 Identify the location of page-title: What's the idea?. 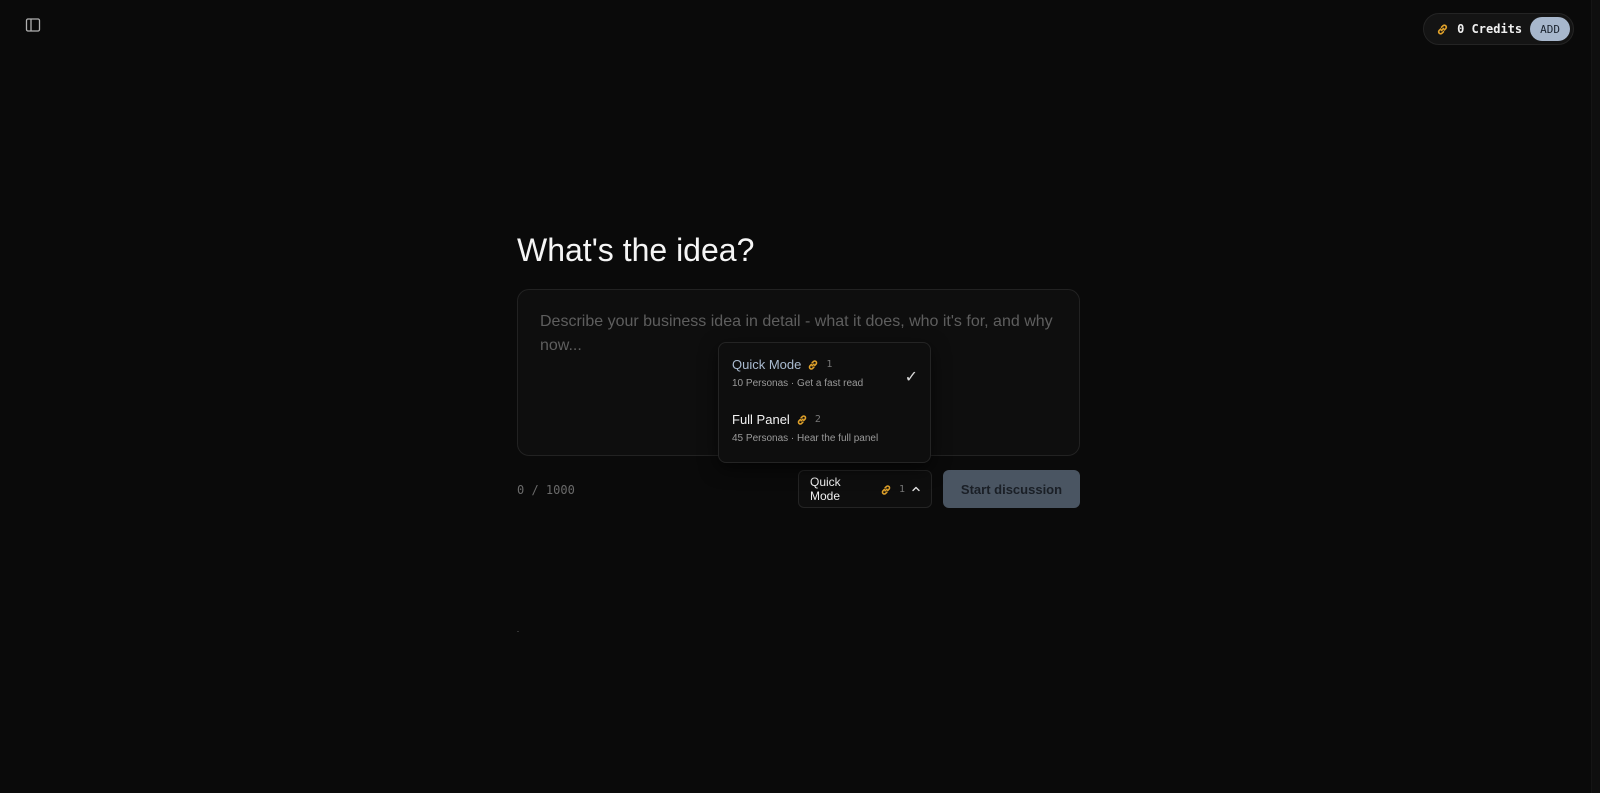
(636, 250).